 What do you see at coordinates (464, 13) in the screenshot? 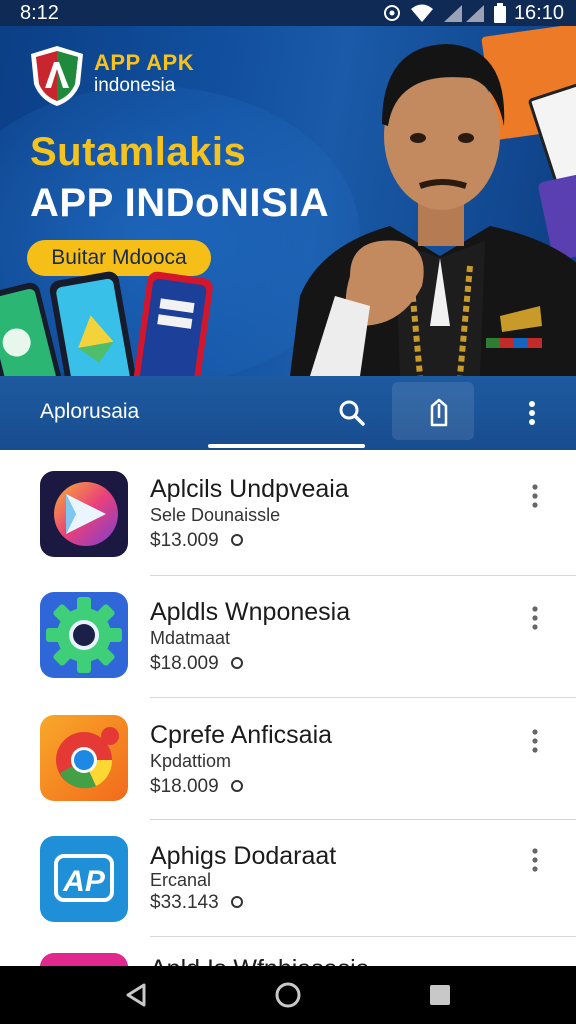
I see `signal-icon` at bounding box center [464, 13].